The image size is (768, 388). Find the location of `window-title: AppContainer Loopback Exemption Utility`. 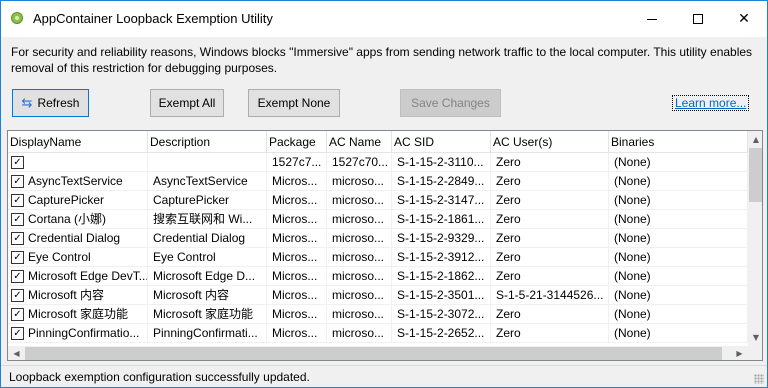

window-title: AppContainer Loopback Exemption Utility is located at coordinates (153, 18).